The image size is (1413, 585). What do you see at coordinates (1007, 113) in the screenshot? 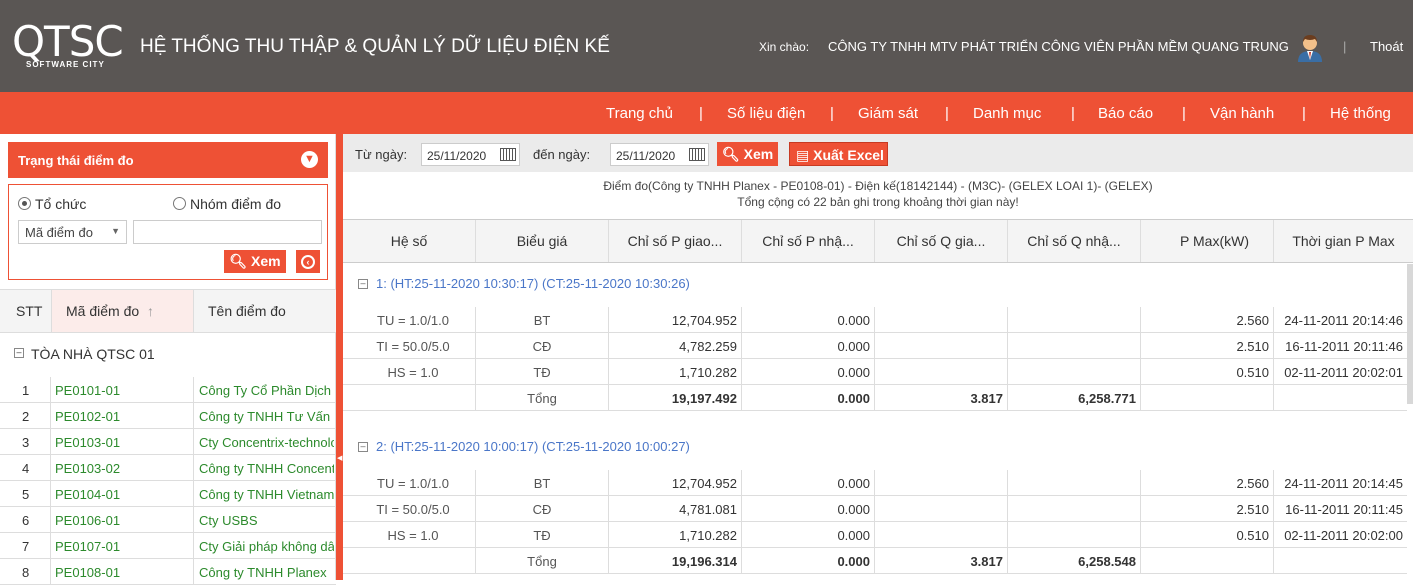
I see `nav-danh-muc: Danh mục` at bounding box center [1007, 113].